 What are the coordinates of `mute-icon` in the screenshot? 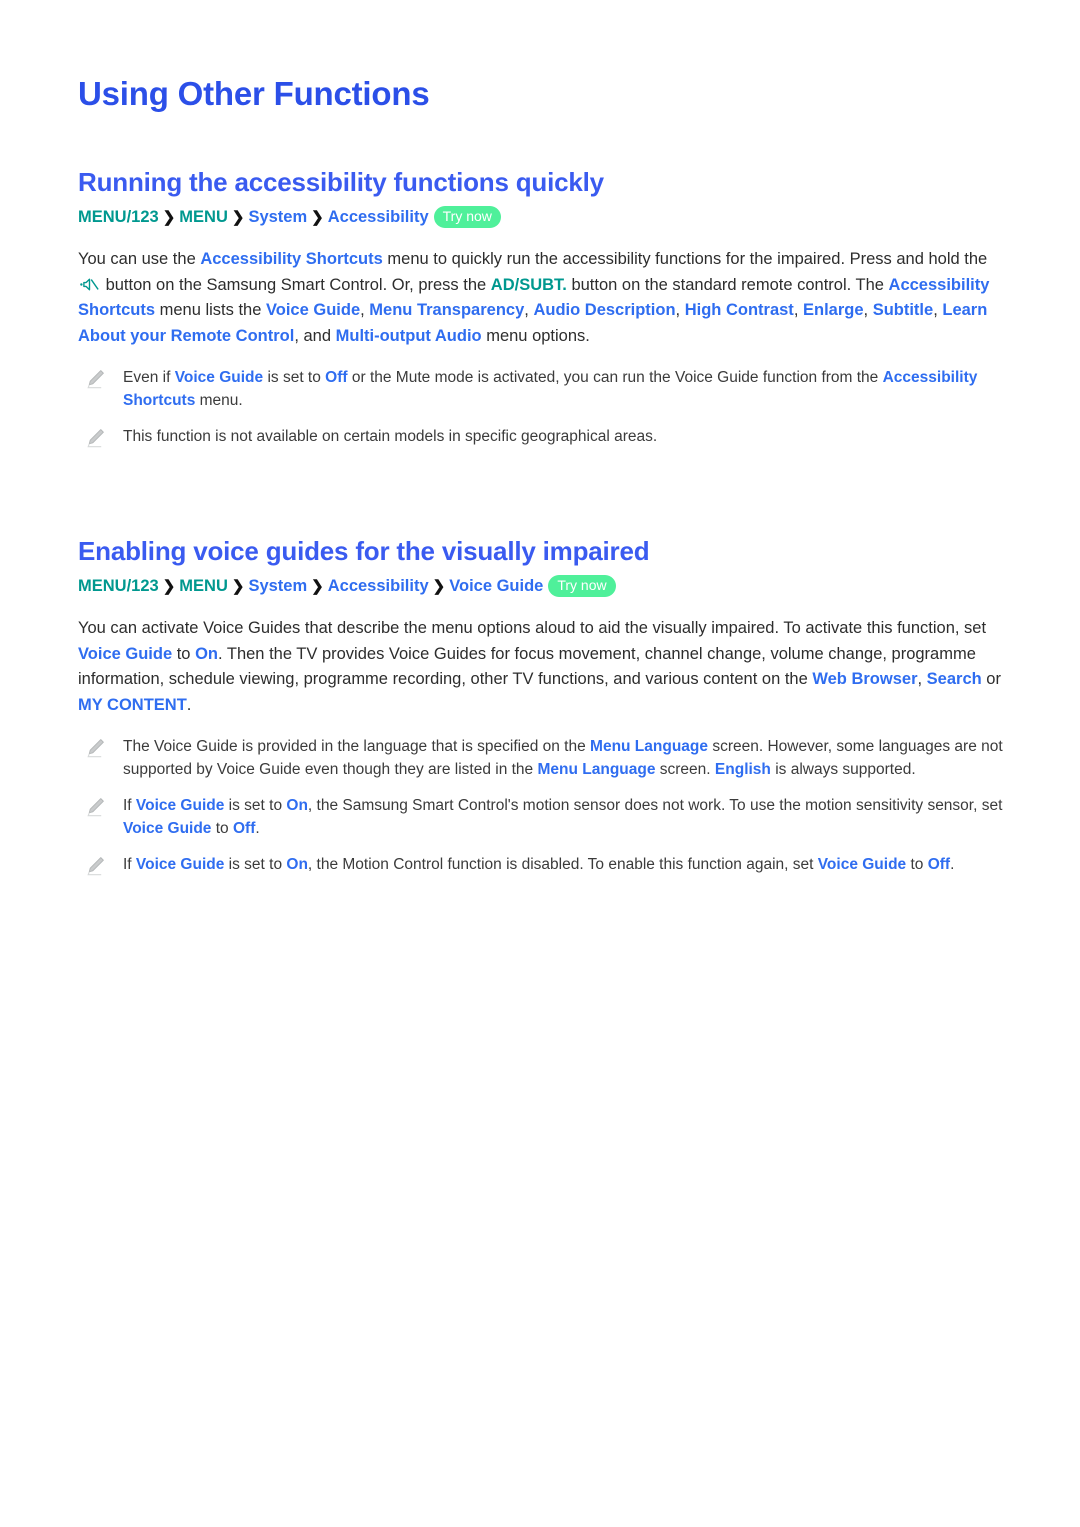 It's located at (89, 283).